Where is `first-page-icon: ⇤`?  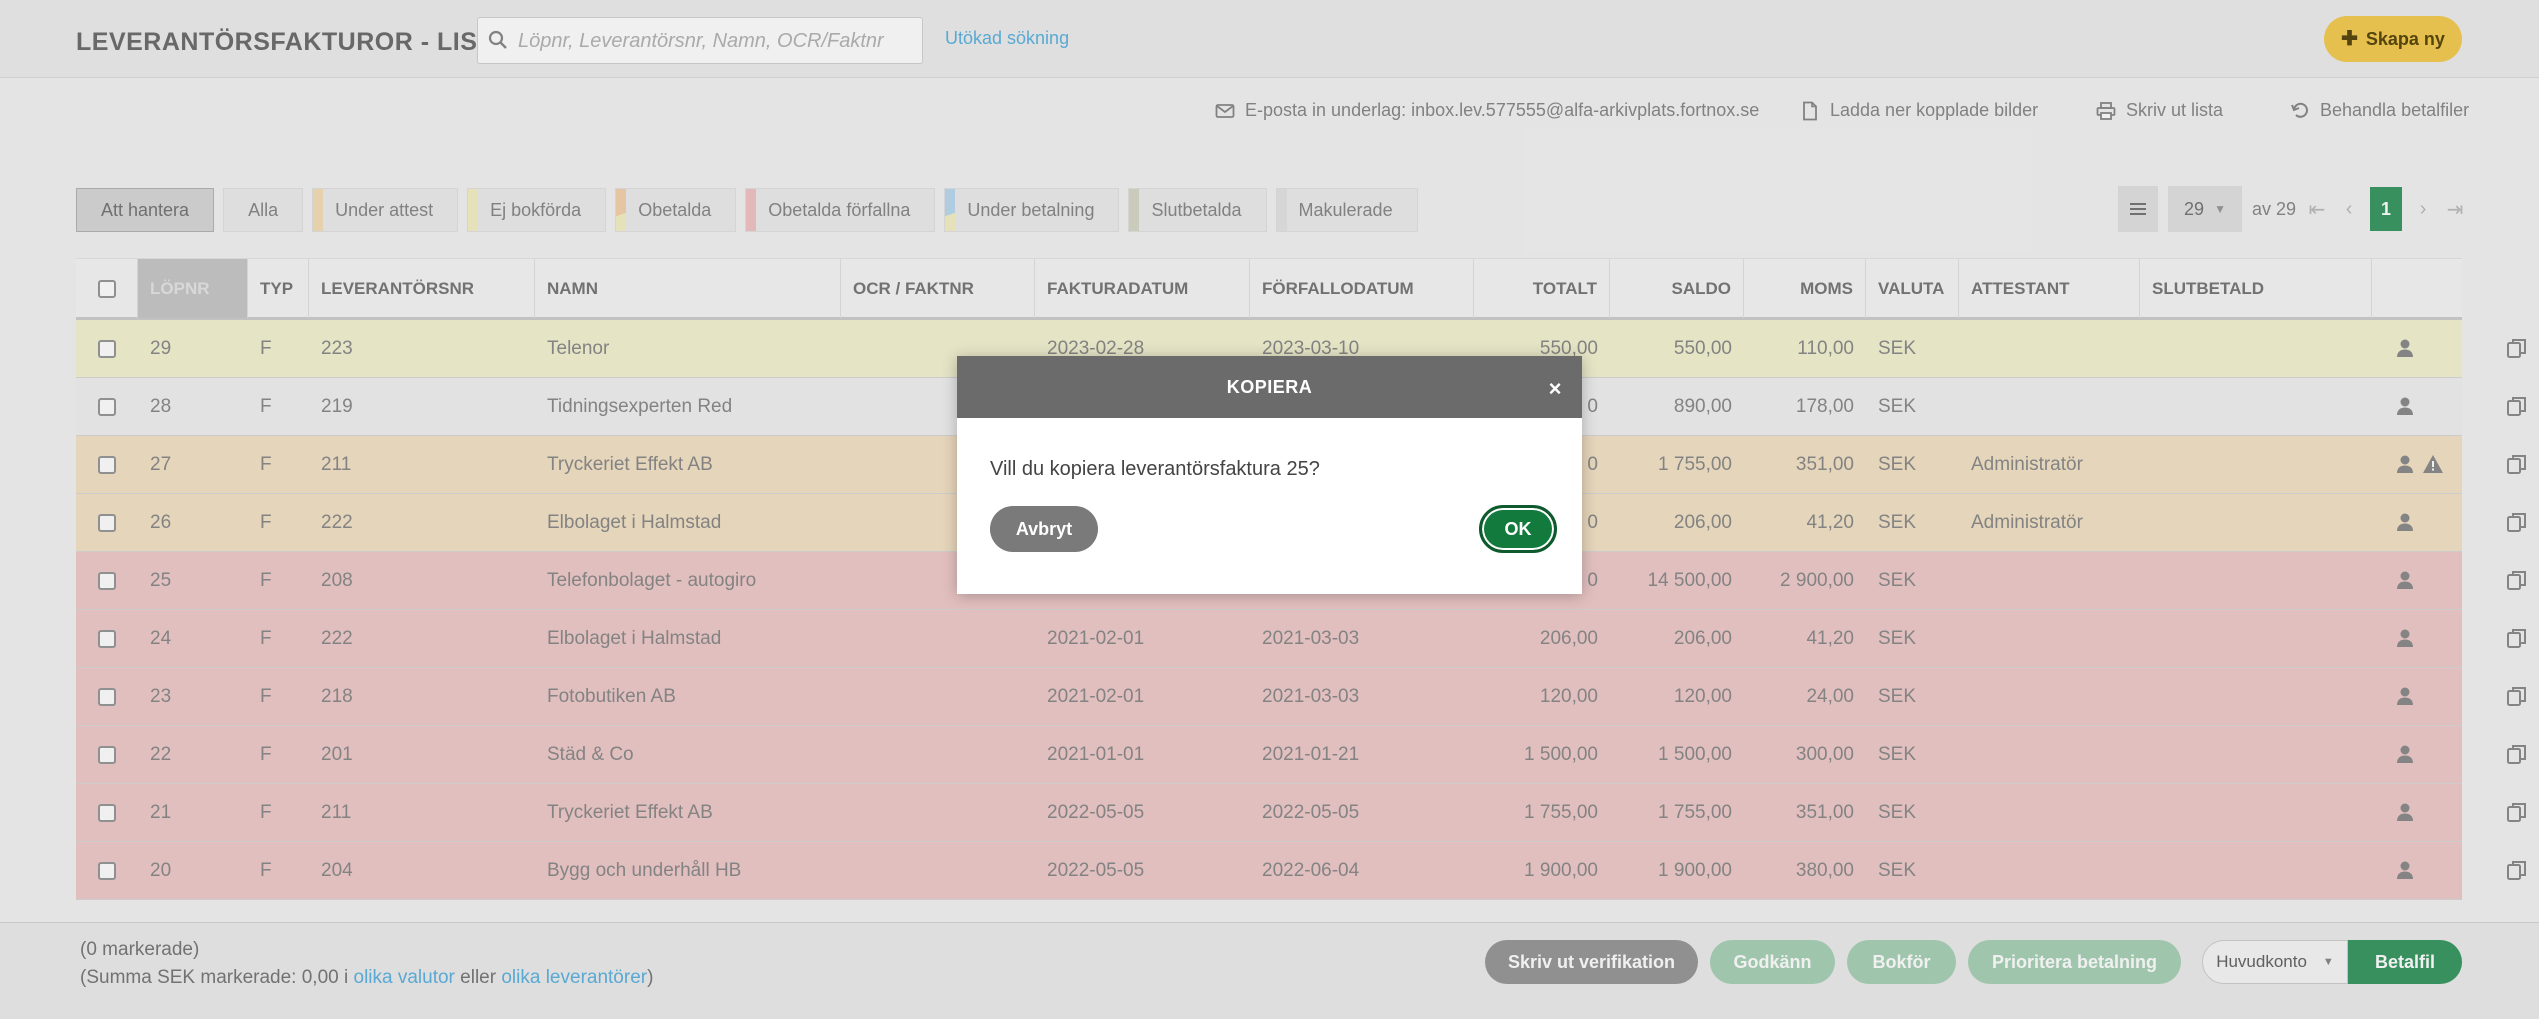 first-page-icon: ⇤ is located at coordinates (2317, 209).